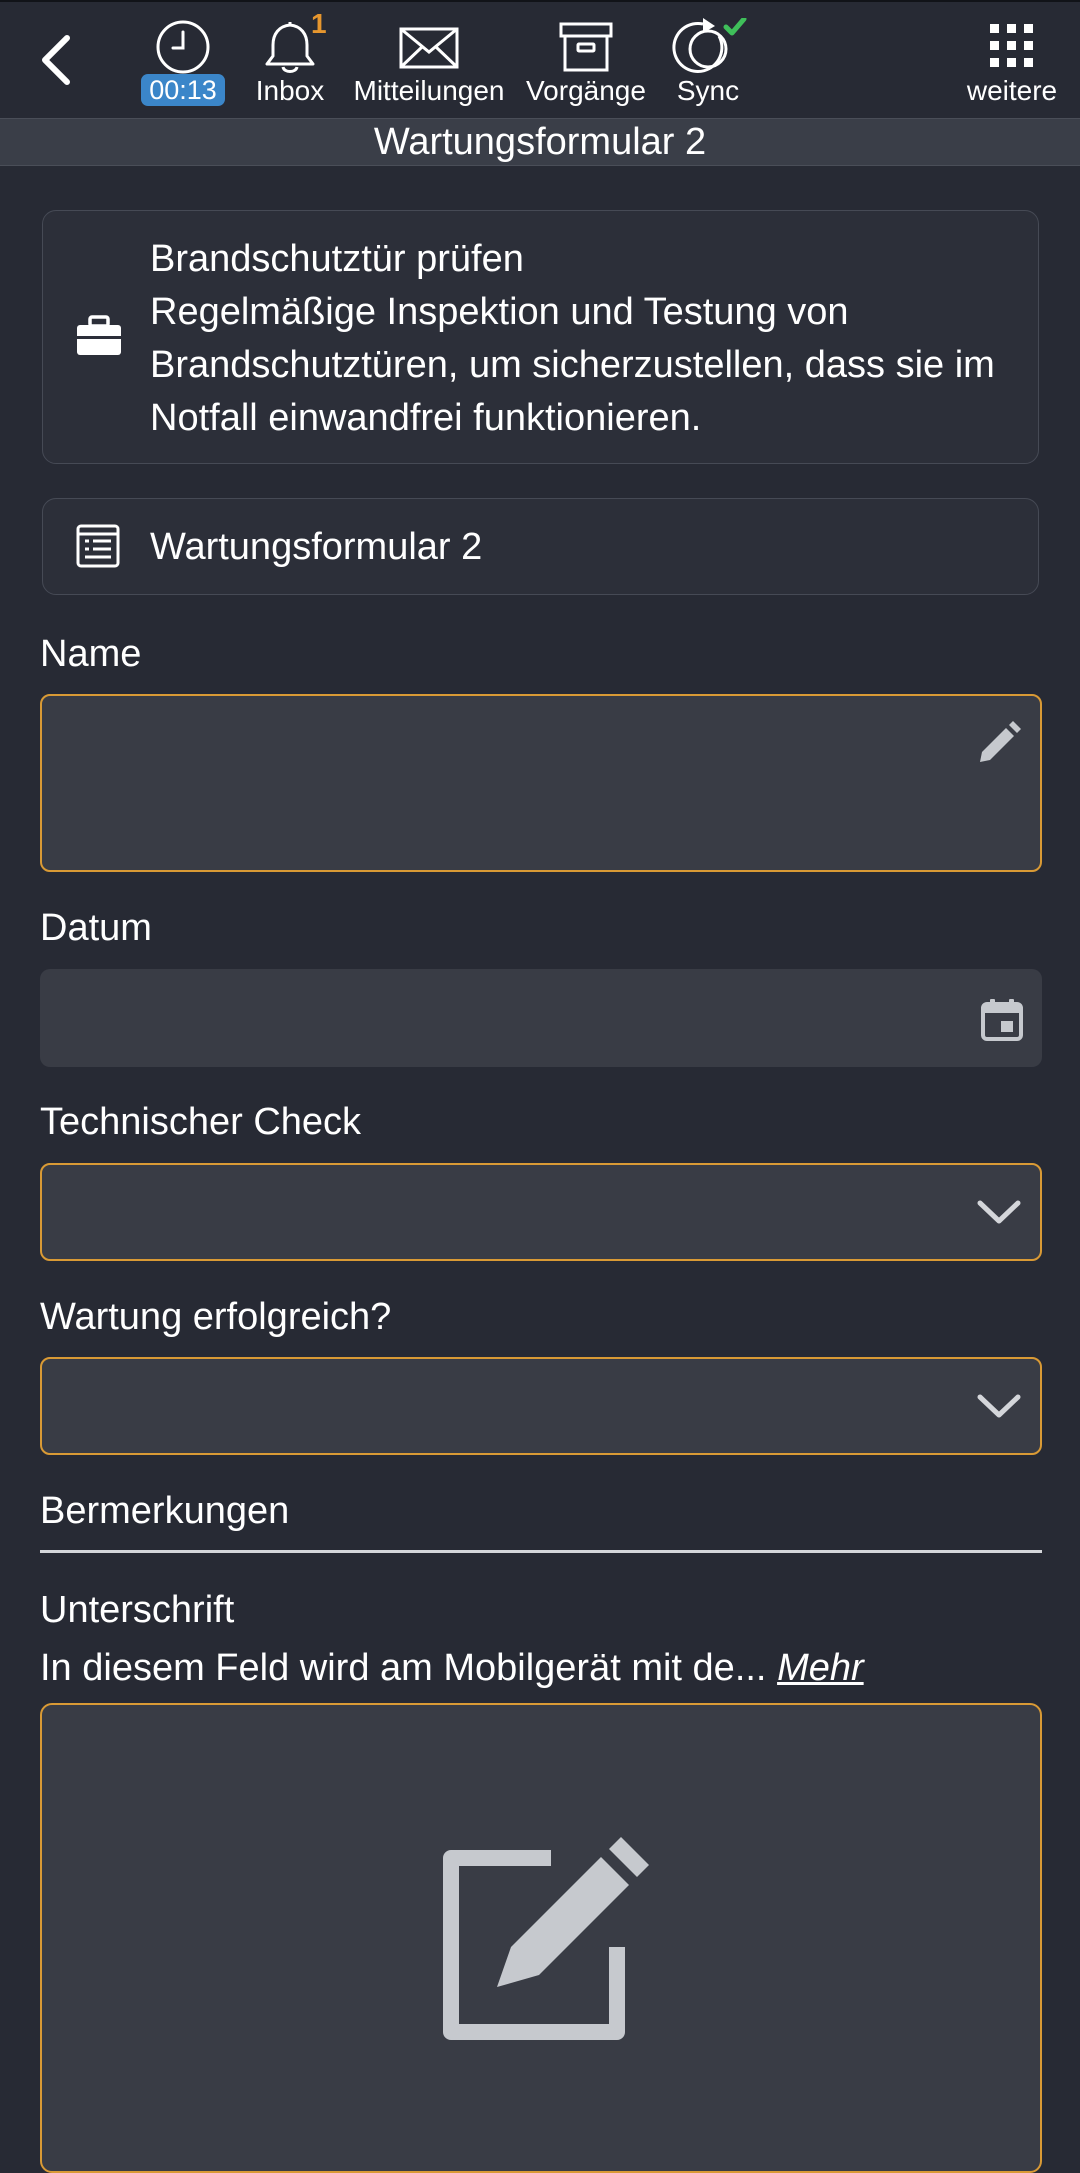 The height and width of the screenshot is (2173, 1080). What do you see at coordinates (1002, 1020) in the screenshot?
I see `calendar-icon` at bounding box center [1002, 1020].